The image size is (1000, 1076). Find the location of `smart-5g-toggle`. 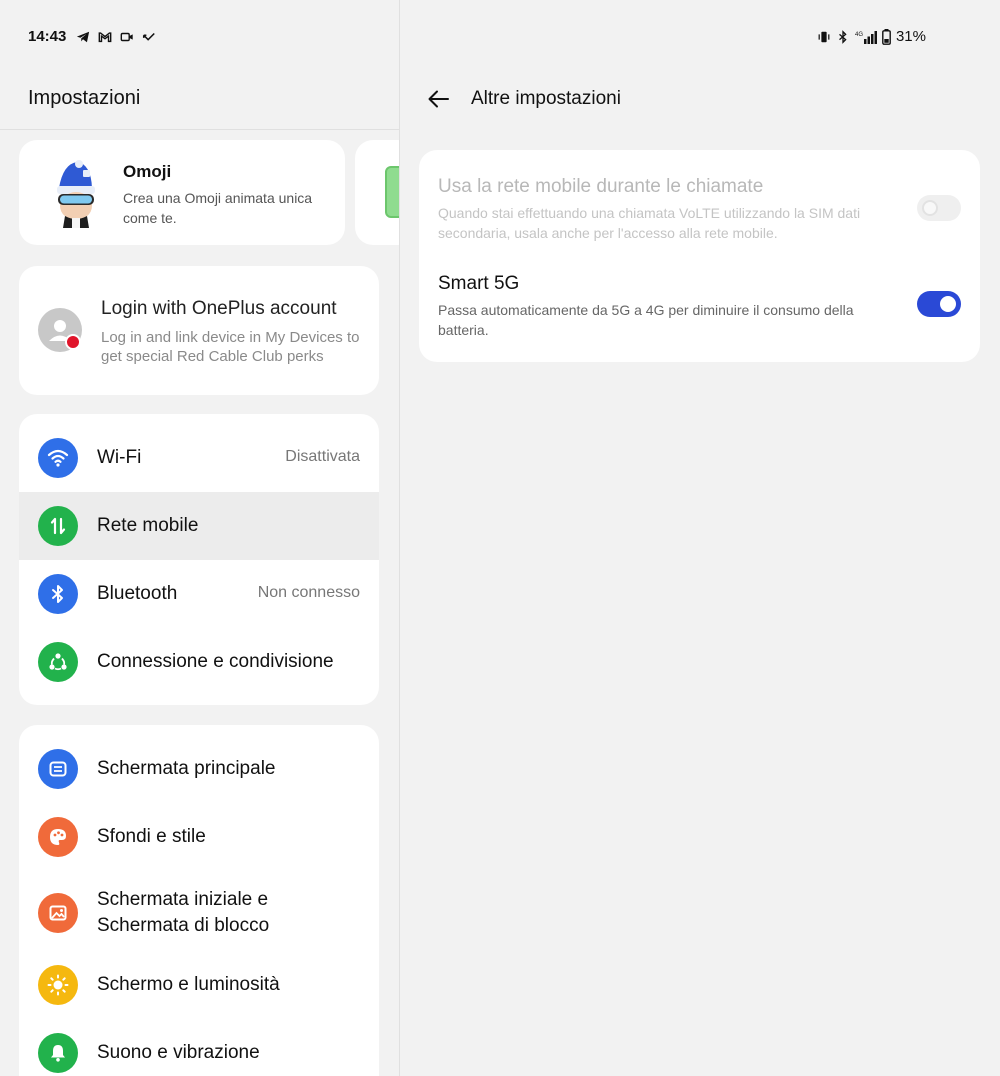

smart-5g-toggle is located at coordinates (939, 304).